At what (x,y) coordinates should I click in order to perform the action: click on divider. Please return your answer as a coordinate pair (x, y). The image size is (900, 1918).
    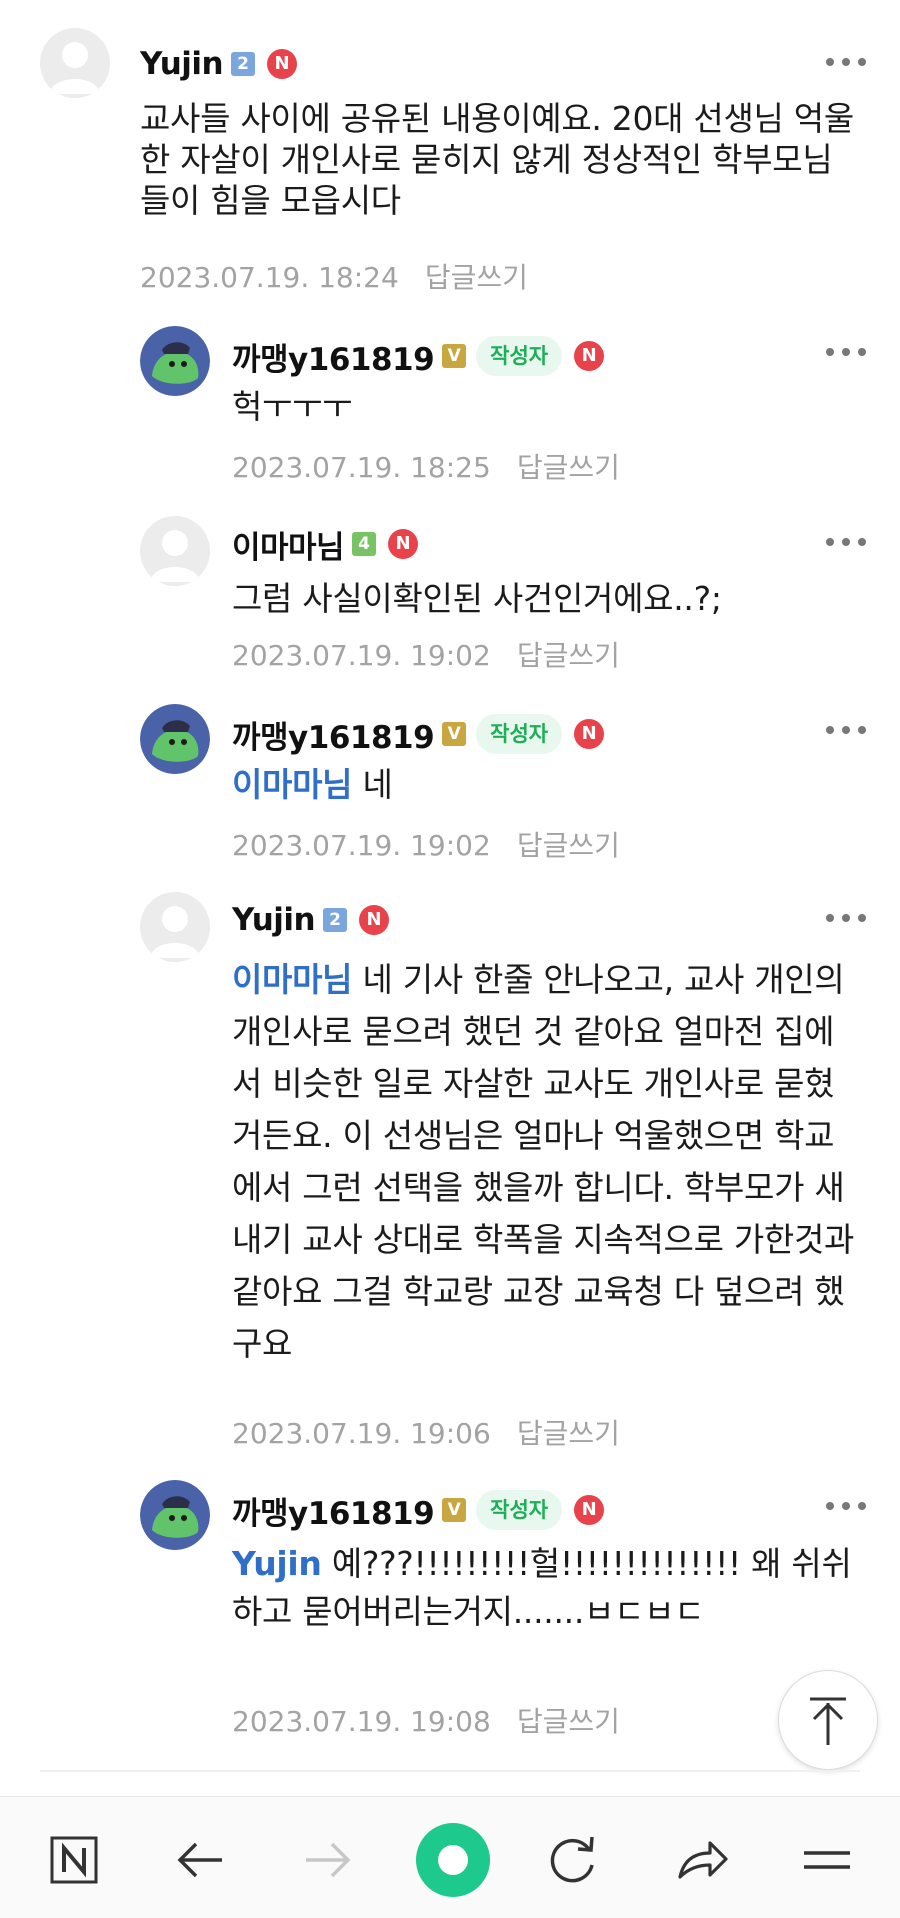
    Looking at the image, I should click on (450, 1771).